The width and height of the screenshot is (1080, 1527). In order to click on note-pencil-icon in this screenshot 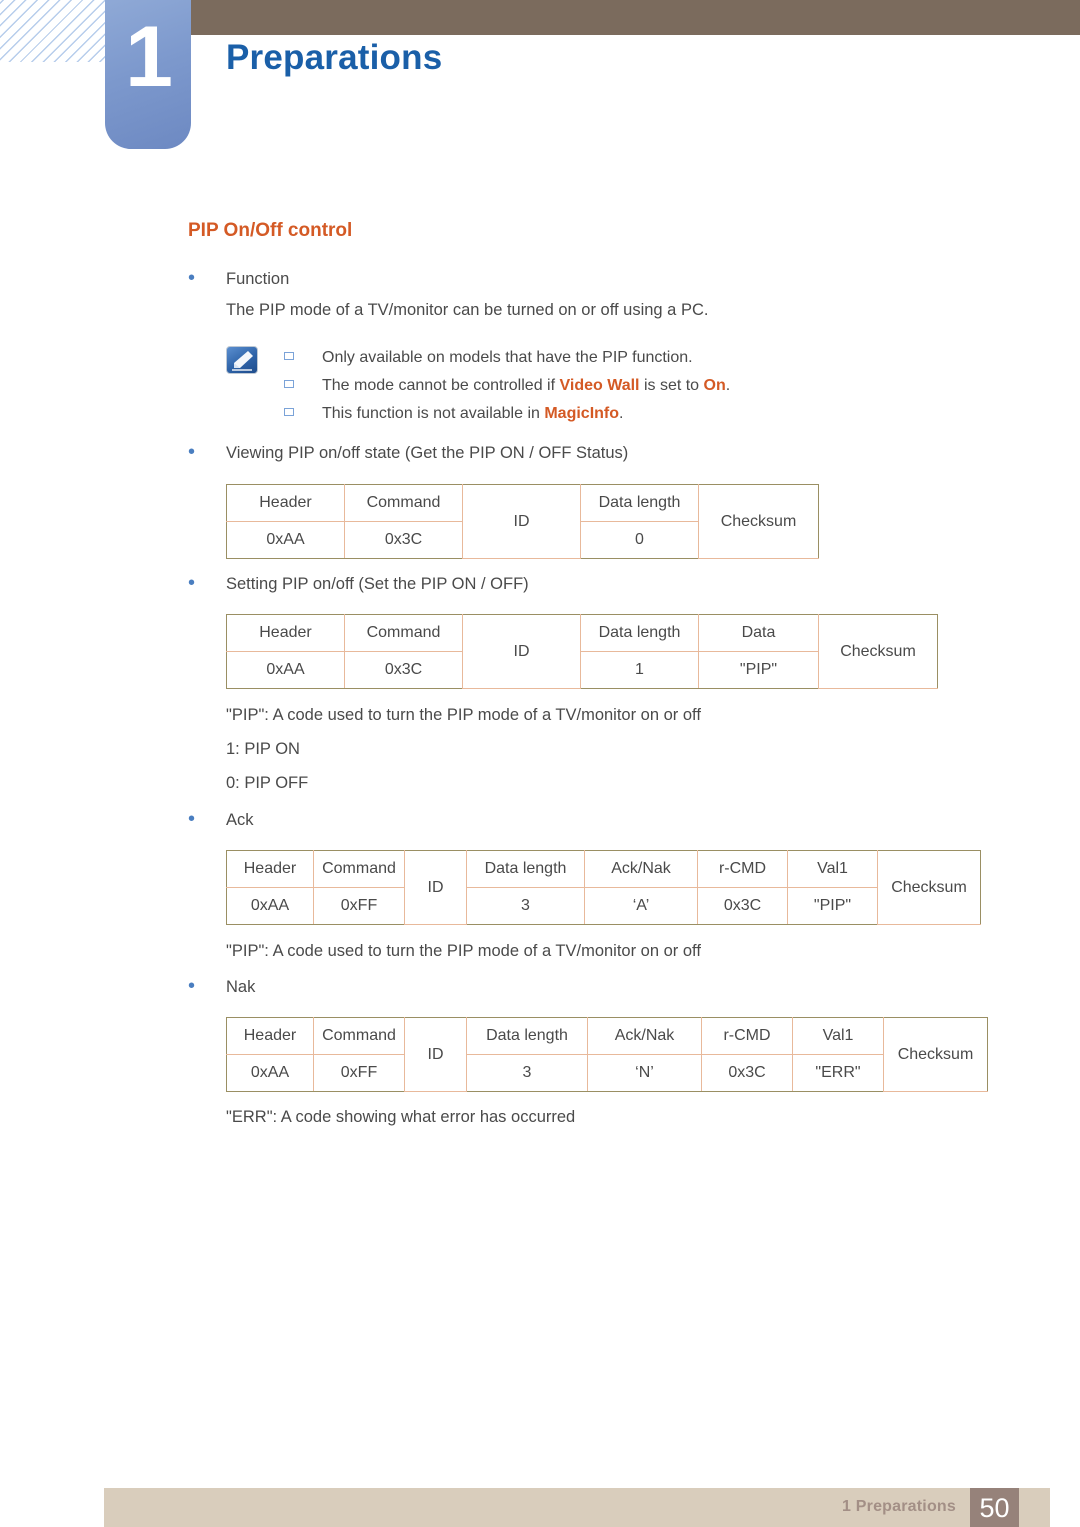, I will do `click(242, 360)`.